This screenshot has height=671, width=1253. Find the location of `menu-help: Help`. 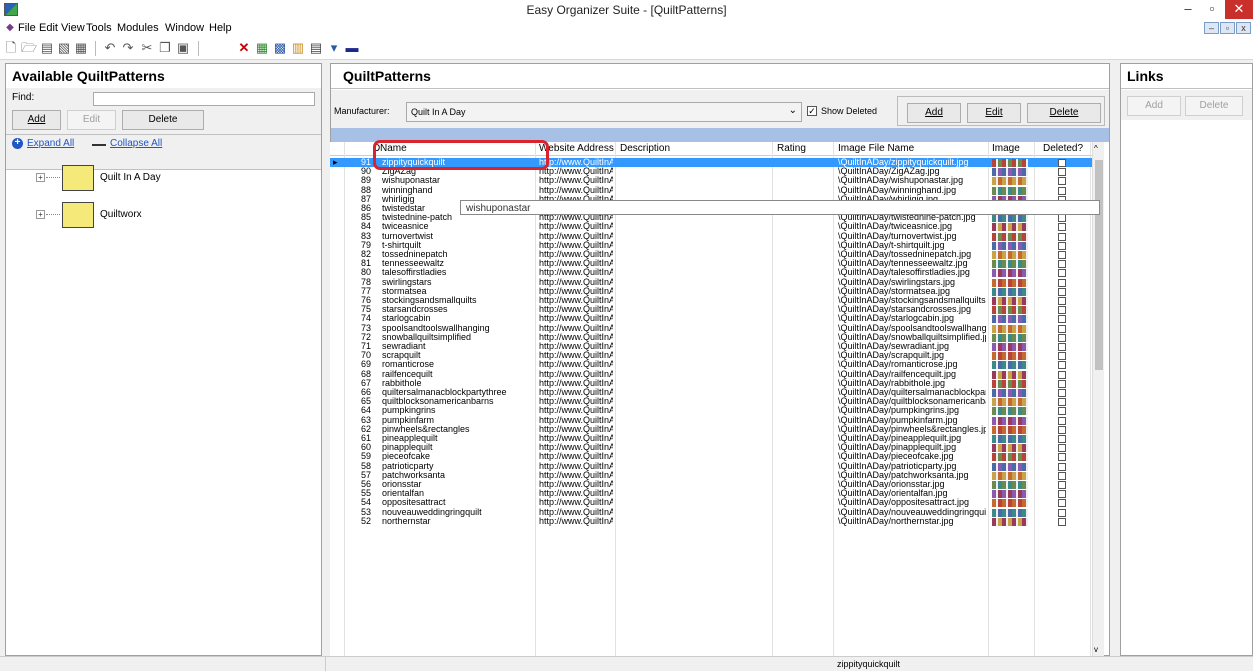

menu-help: Help is located at coordinates (220, 28).